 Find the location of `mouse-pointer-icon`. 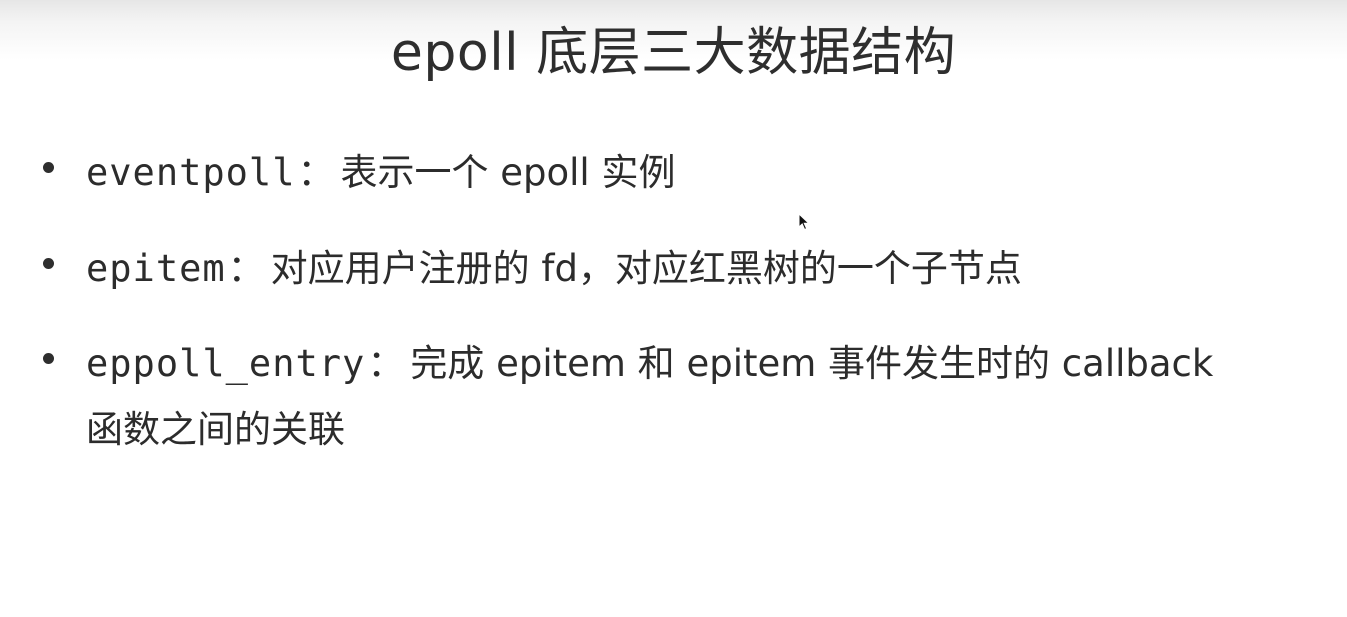

mouse-pointer-icon is located at coordinates (804, 222).